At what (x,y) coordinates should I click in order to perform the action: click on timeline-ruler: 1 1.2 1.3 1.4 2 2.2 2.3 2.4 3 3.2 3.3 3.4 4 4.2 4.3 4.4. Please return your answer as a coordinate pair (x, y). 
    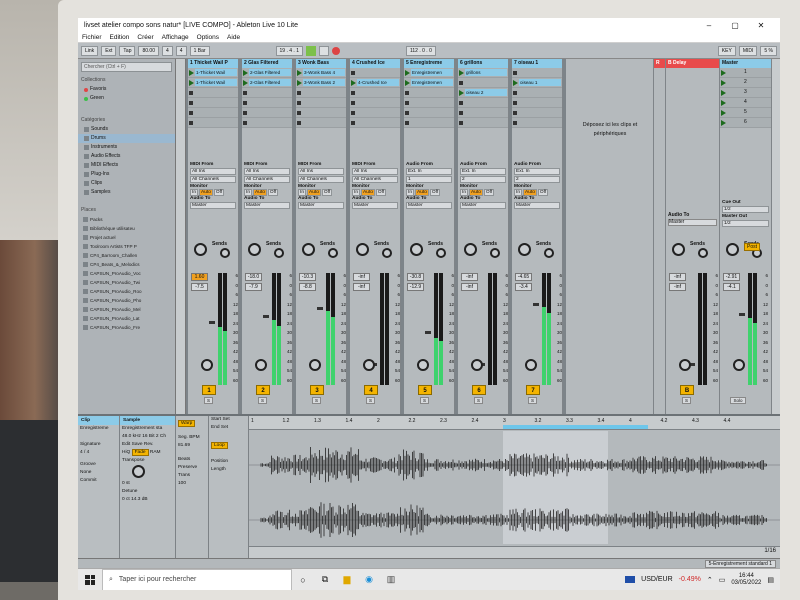
    Looking at the image, I should click on (514, 423).